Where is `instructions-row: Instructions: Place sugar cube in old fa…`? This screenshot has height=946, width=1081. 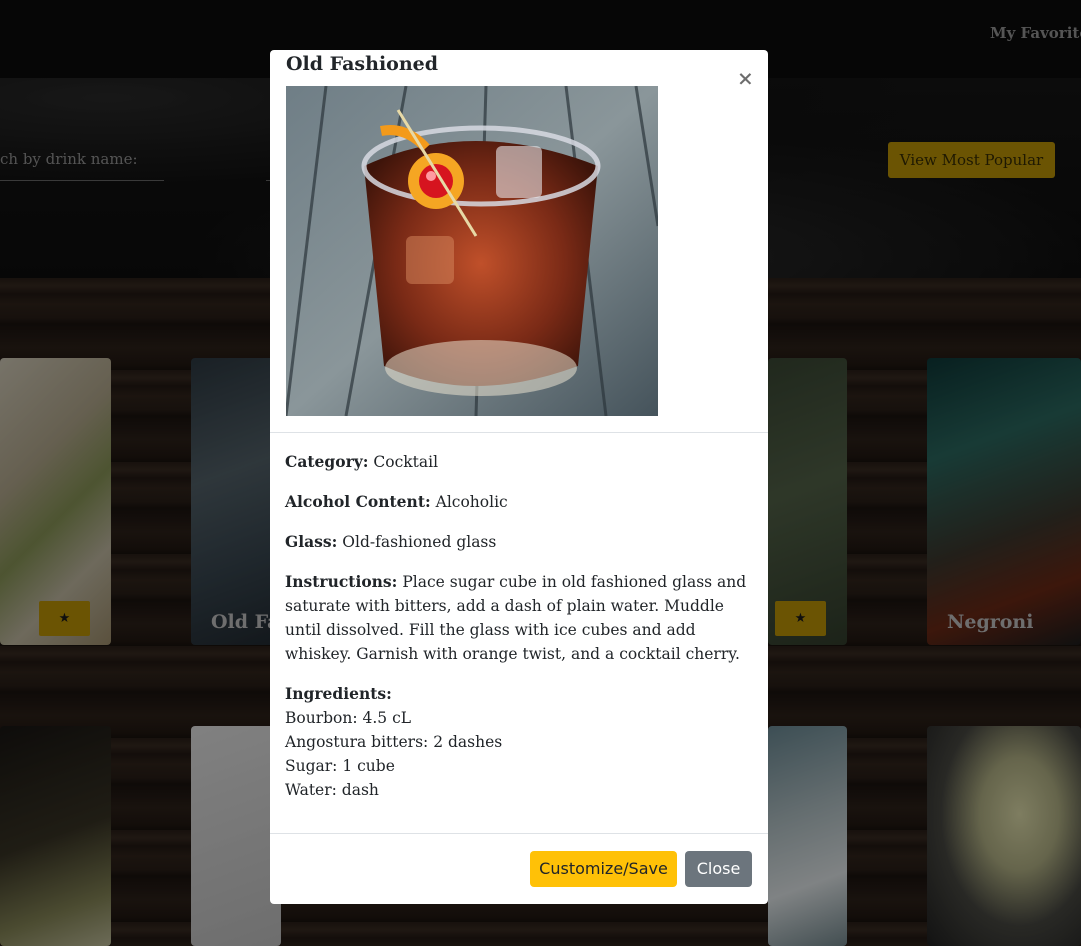 instructions-row: Instructions: Place sugar cube in old fa… is located at coordinates (520, 618).